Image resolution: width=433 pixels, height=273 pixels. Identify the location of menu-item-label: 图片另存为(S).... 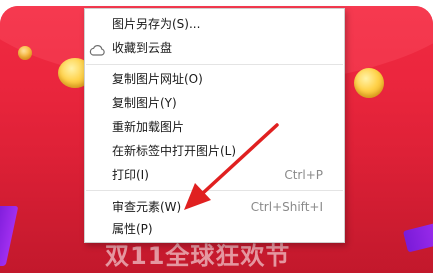
(156, 24).